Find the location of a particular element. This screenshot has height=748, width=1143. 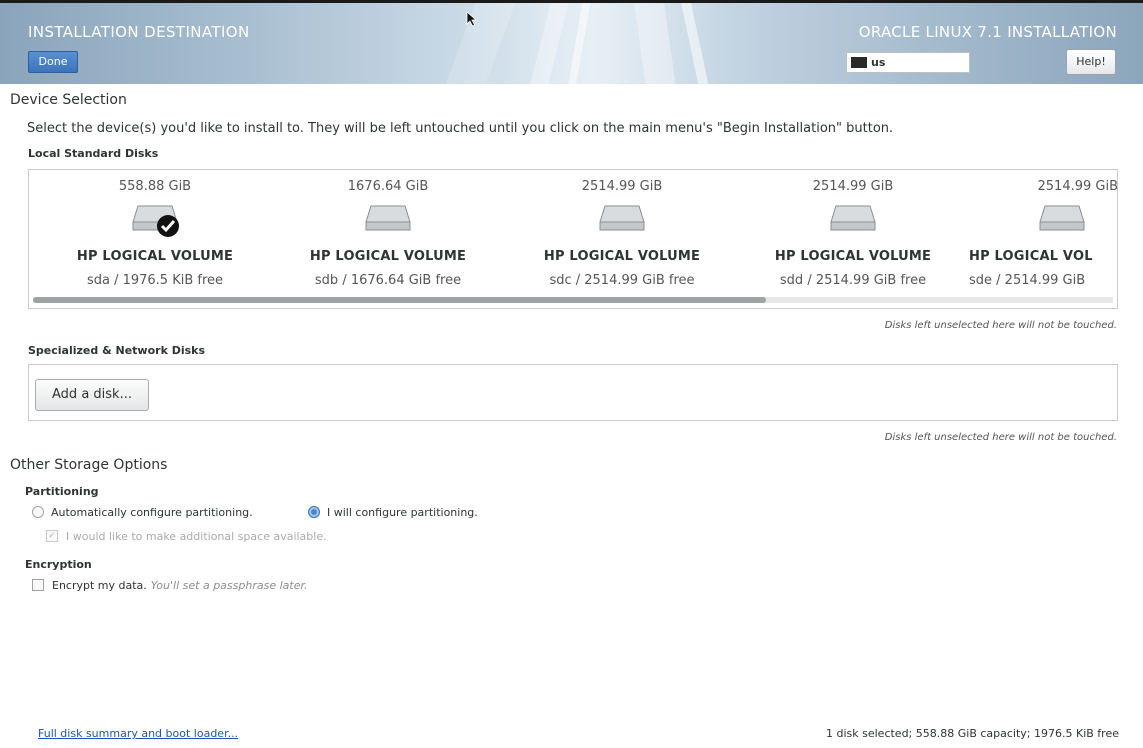

disk-free-space: sdb / 1676.64 GiB free is located at coordinates (388, 280).